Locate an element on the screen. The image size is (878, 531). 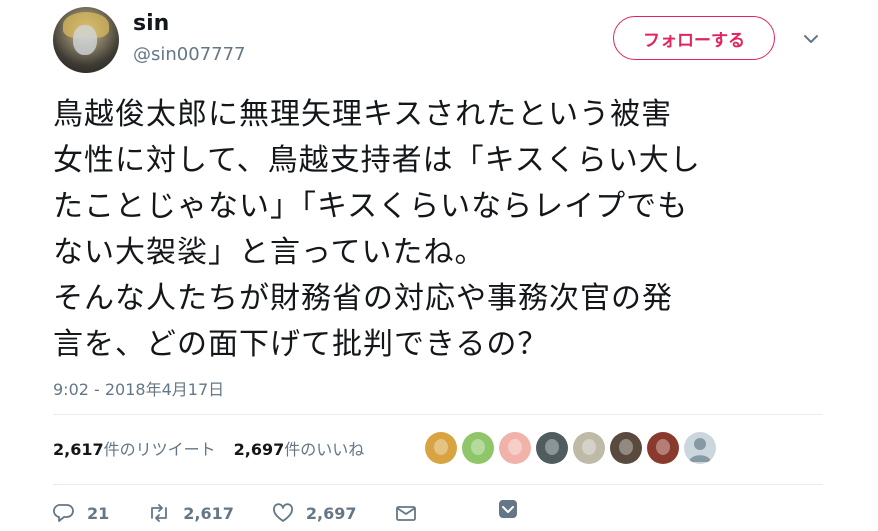
retweet-icon is located at coordinates (159, 513).